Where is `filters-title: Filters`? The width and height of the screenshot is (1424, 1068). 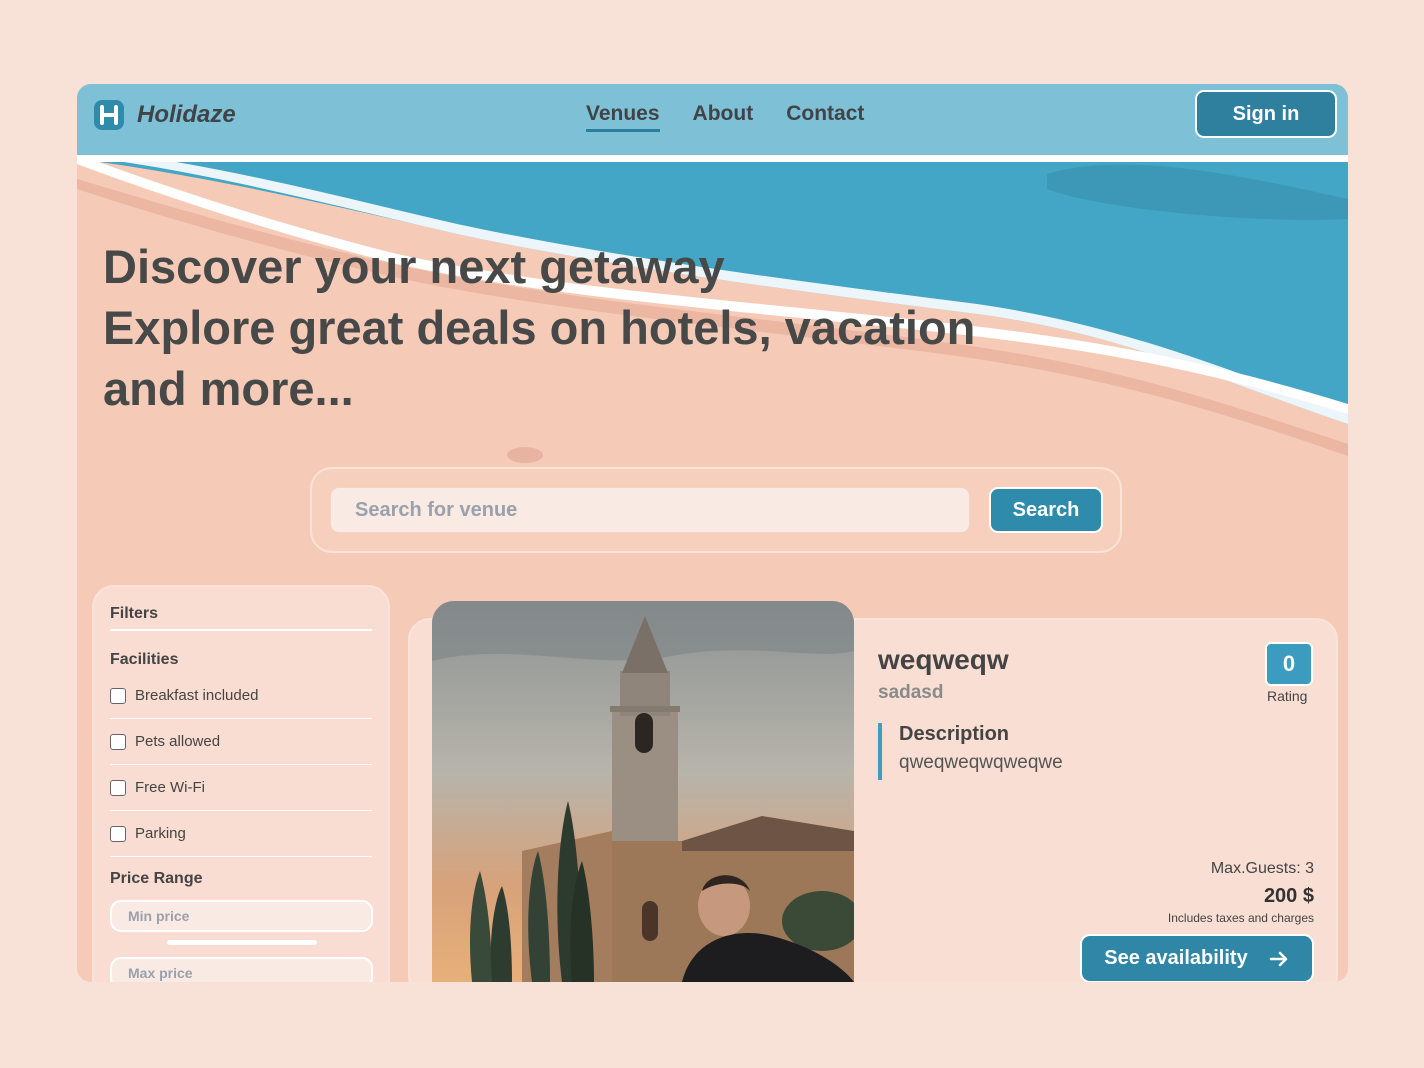 filters-title: Filters is located at coordinates (241, 618).